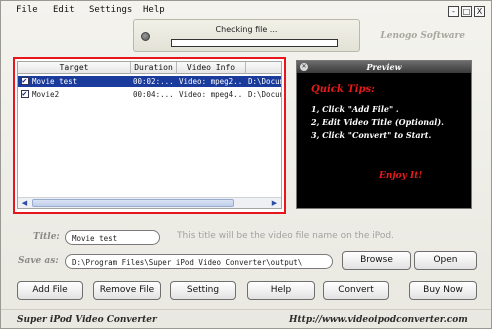 The width and height of the screenshot is (492, 329). What do you see at coordinates (378, 320) in the screenshot?
I see `website-link: Http://www.videoipodconverter.com` at bounding box center [378, 320].